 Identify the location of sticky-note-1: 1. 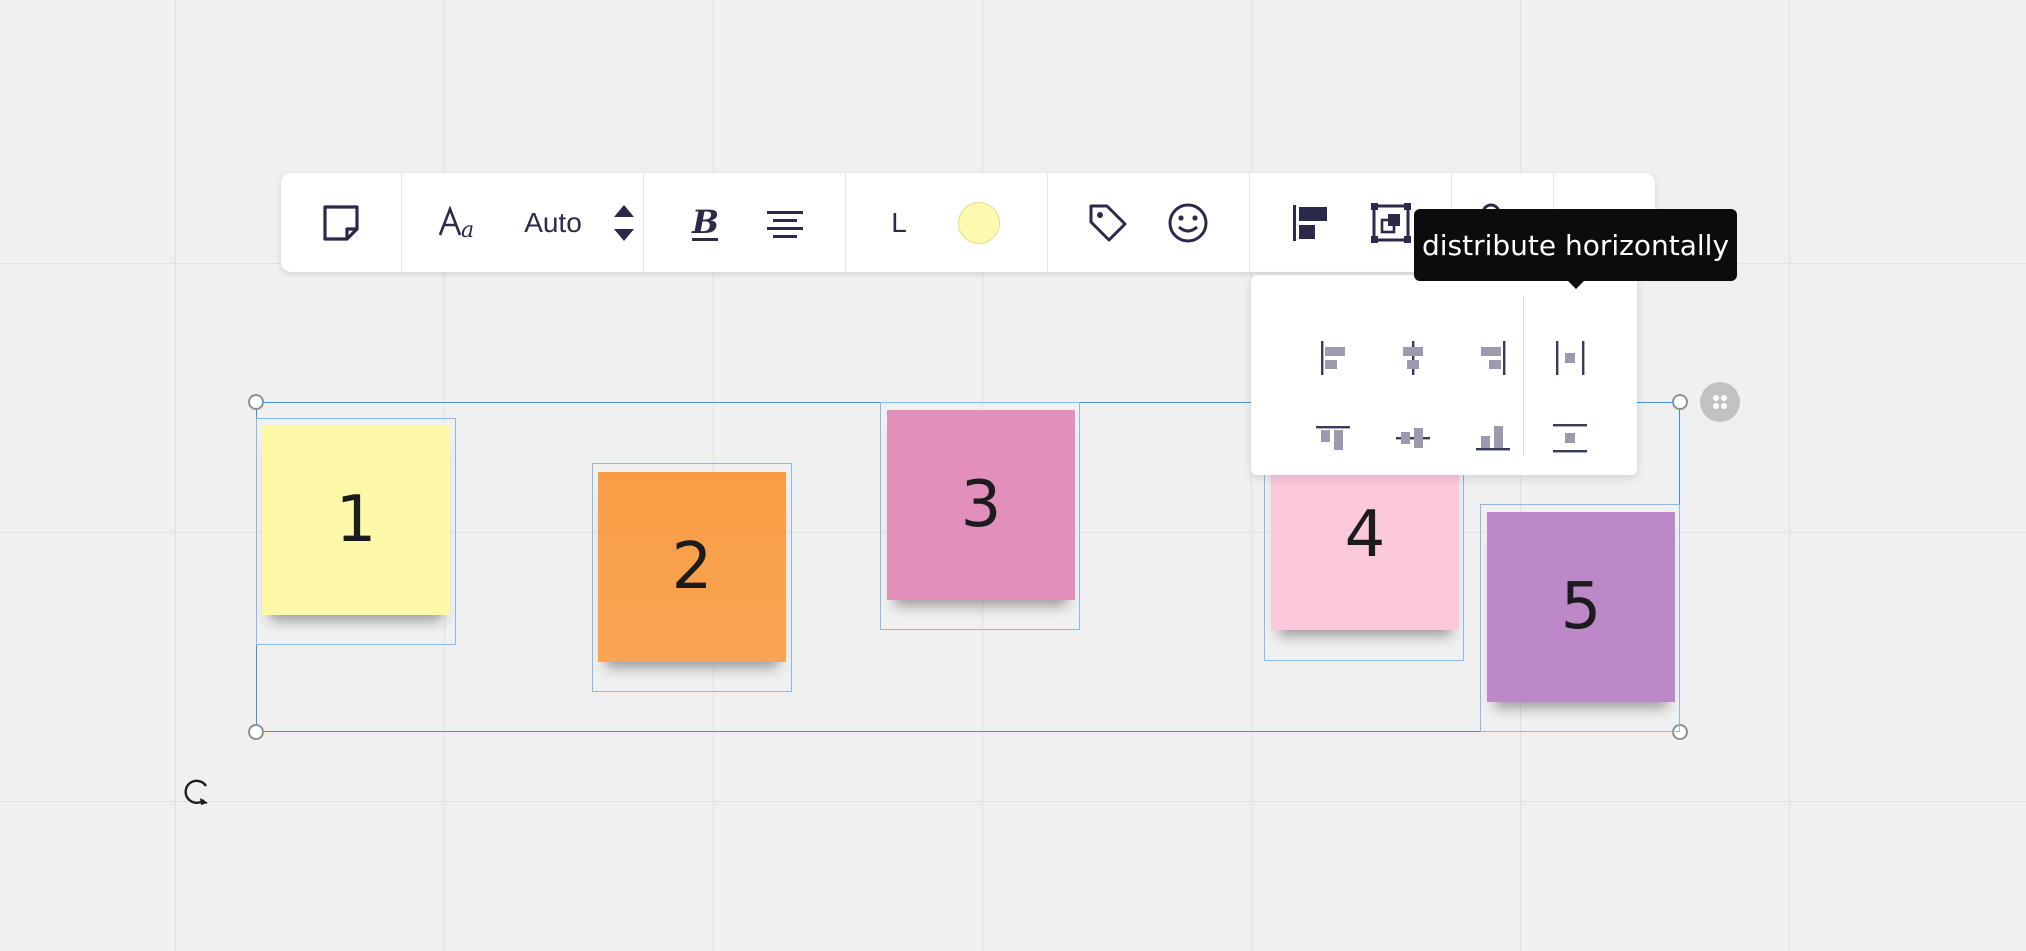
(356, 520).